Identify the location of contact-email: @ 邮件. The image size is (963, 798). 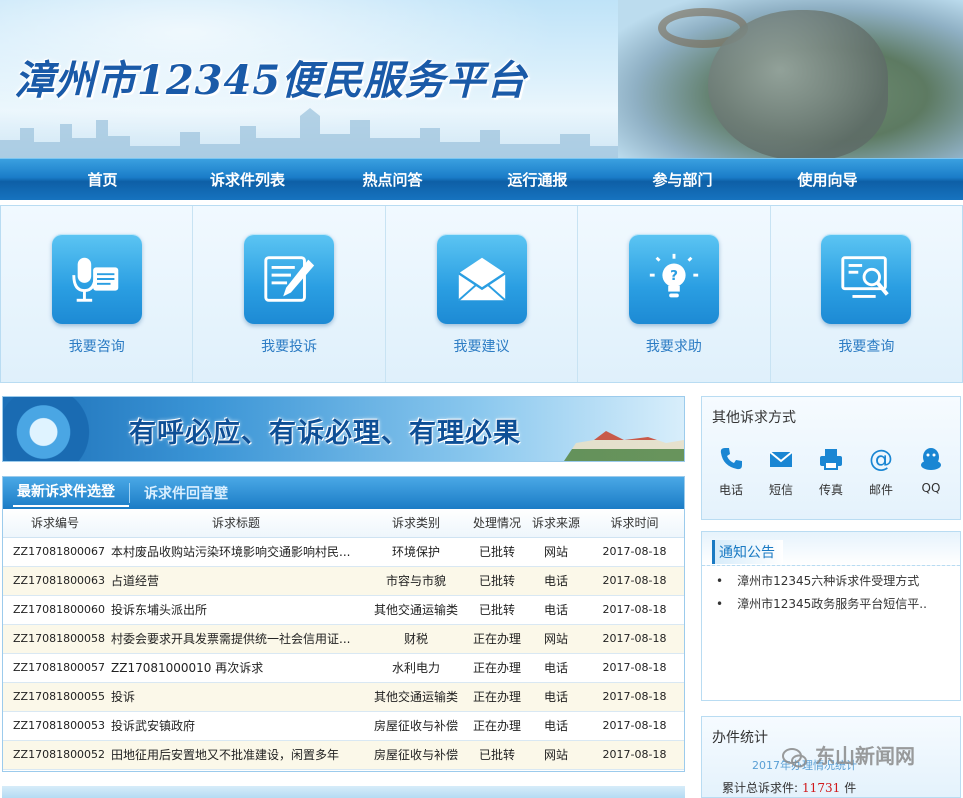
(881, 470).